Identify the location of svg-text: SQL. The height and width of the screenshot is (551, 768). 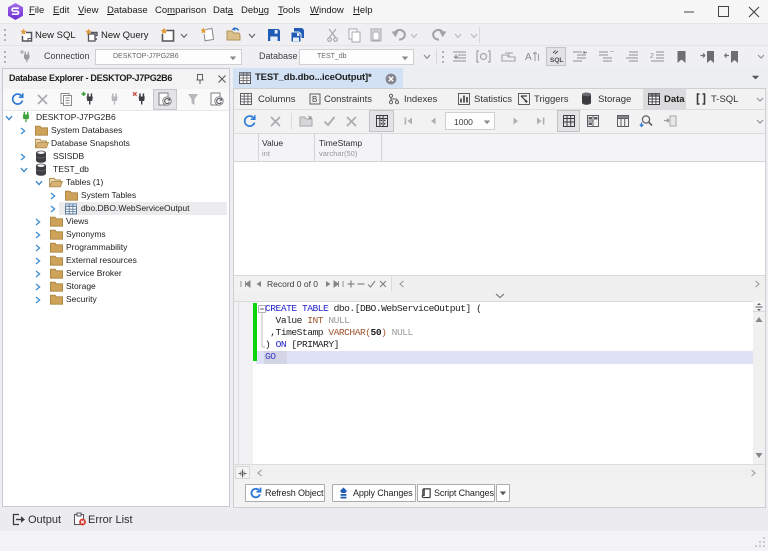
(556, 60).